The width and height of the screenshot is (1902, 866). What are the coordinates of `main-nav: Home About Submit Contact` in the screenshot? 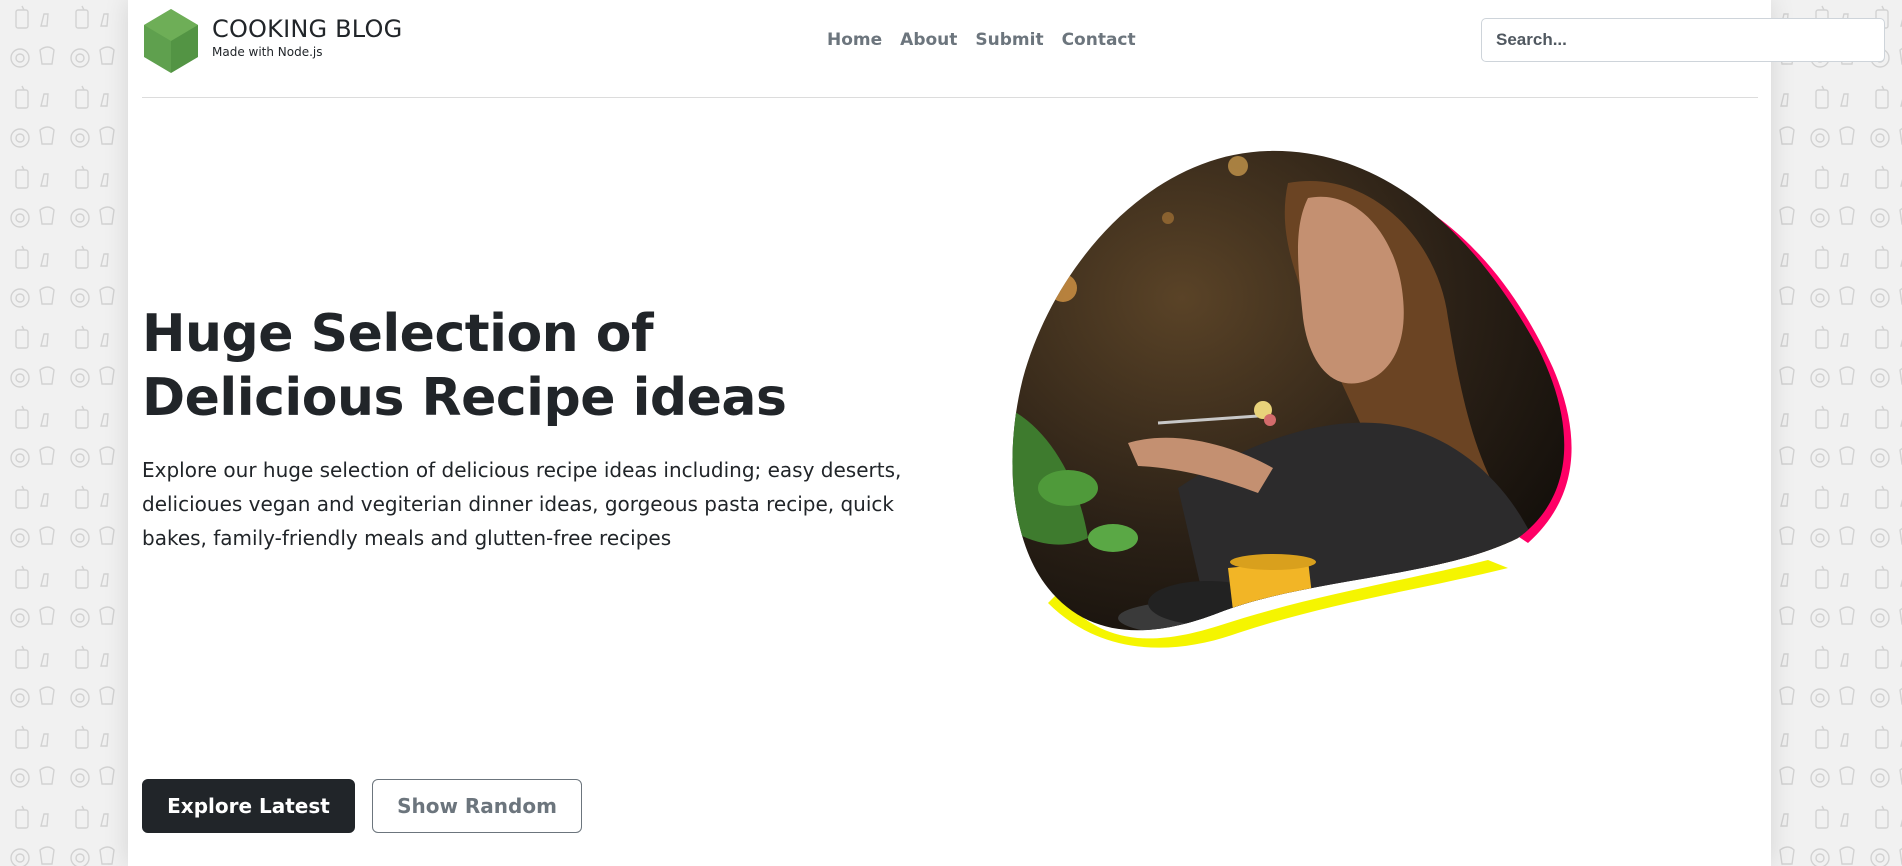 It's located at (981, 40).